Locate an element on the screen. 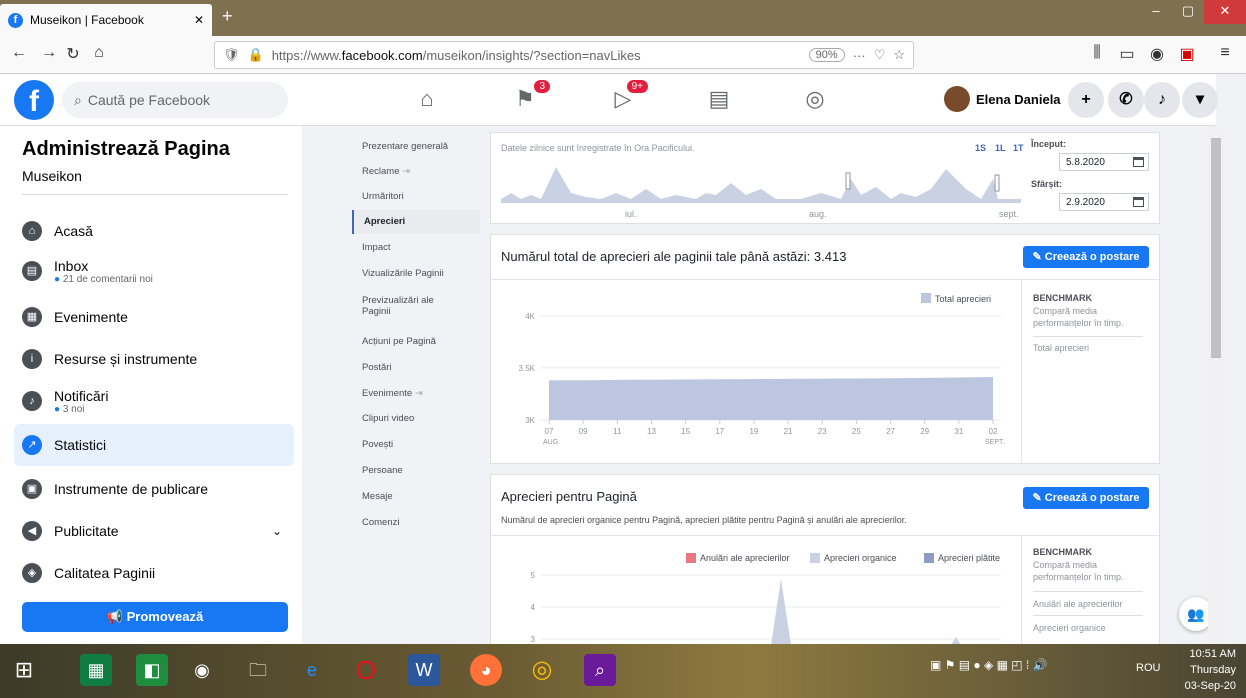  marketplace-nav-icon: ▤ is located at coordinates (719, 99).